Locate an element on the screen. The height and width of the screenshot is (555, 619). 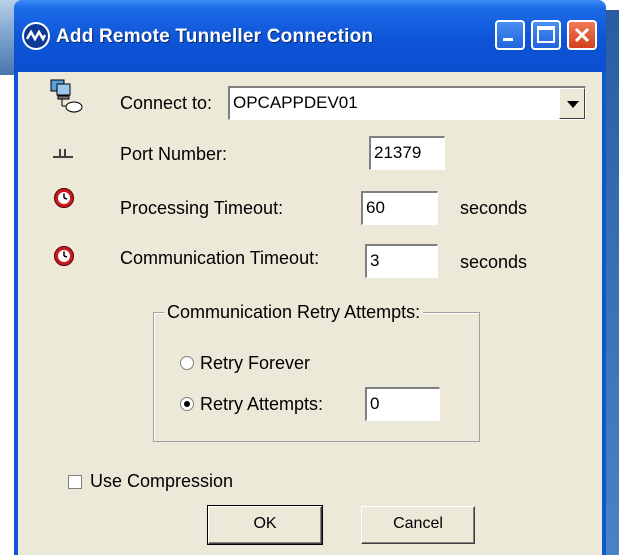
retry-attempts-radio is located at coordinates (187, 404).